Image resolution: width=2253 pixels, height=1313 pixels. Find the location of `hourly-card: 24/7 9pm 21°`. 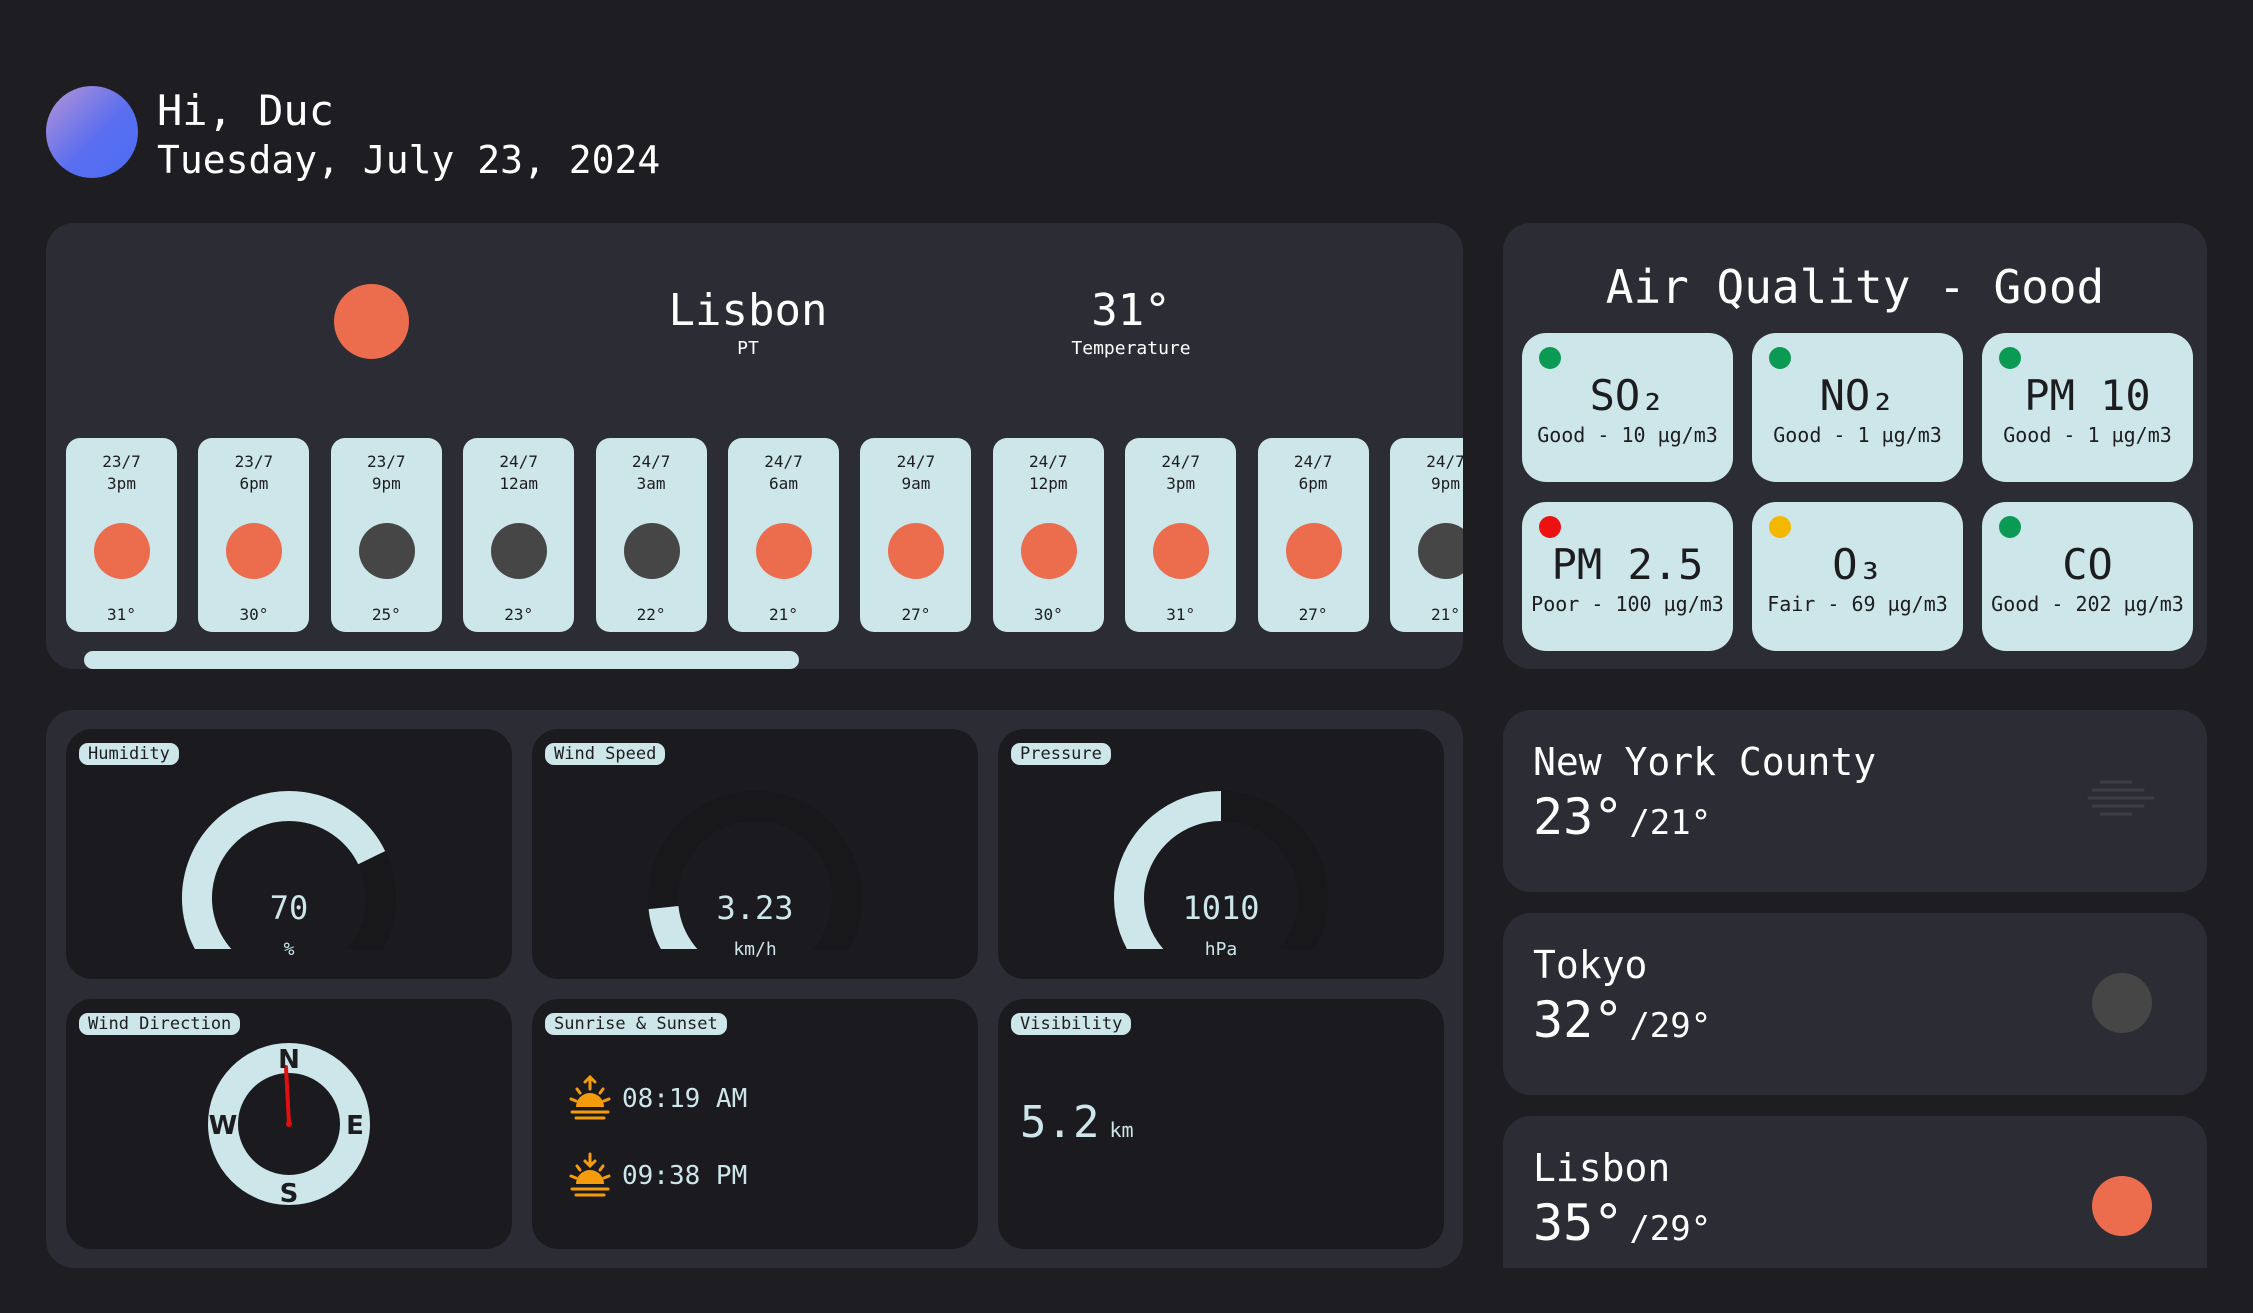

hourly-card: 24/7 9pm 21° is located at coordinates (1426, 535).